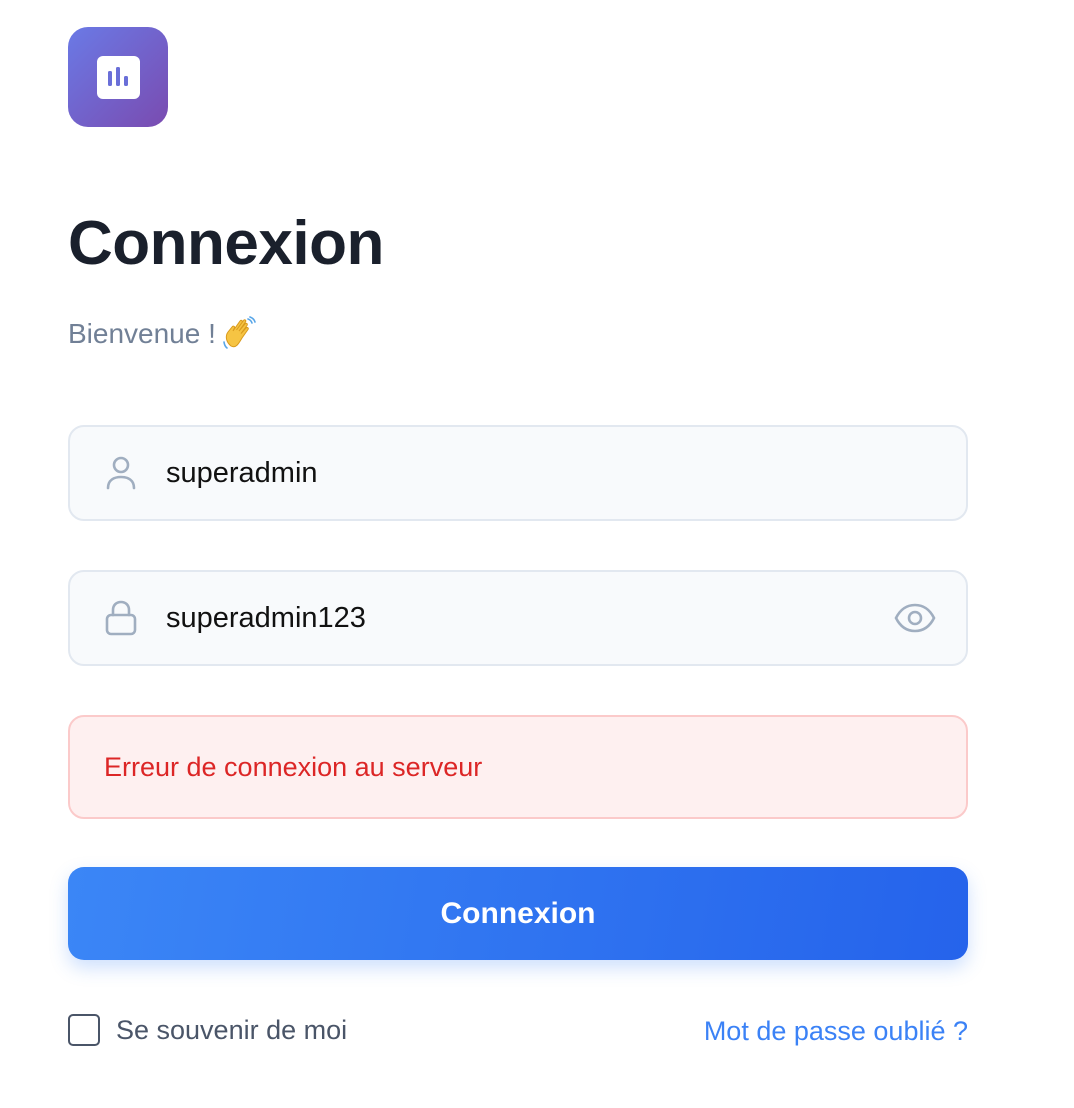 The width and height of the screenshot is (1074, 1108). I want to click on app-logo, so click(118, 77).